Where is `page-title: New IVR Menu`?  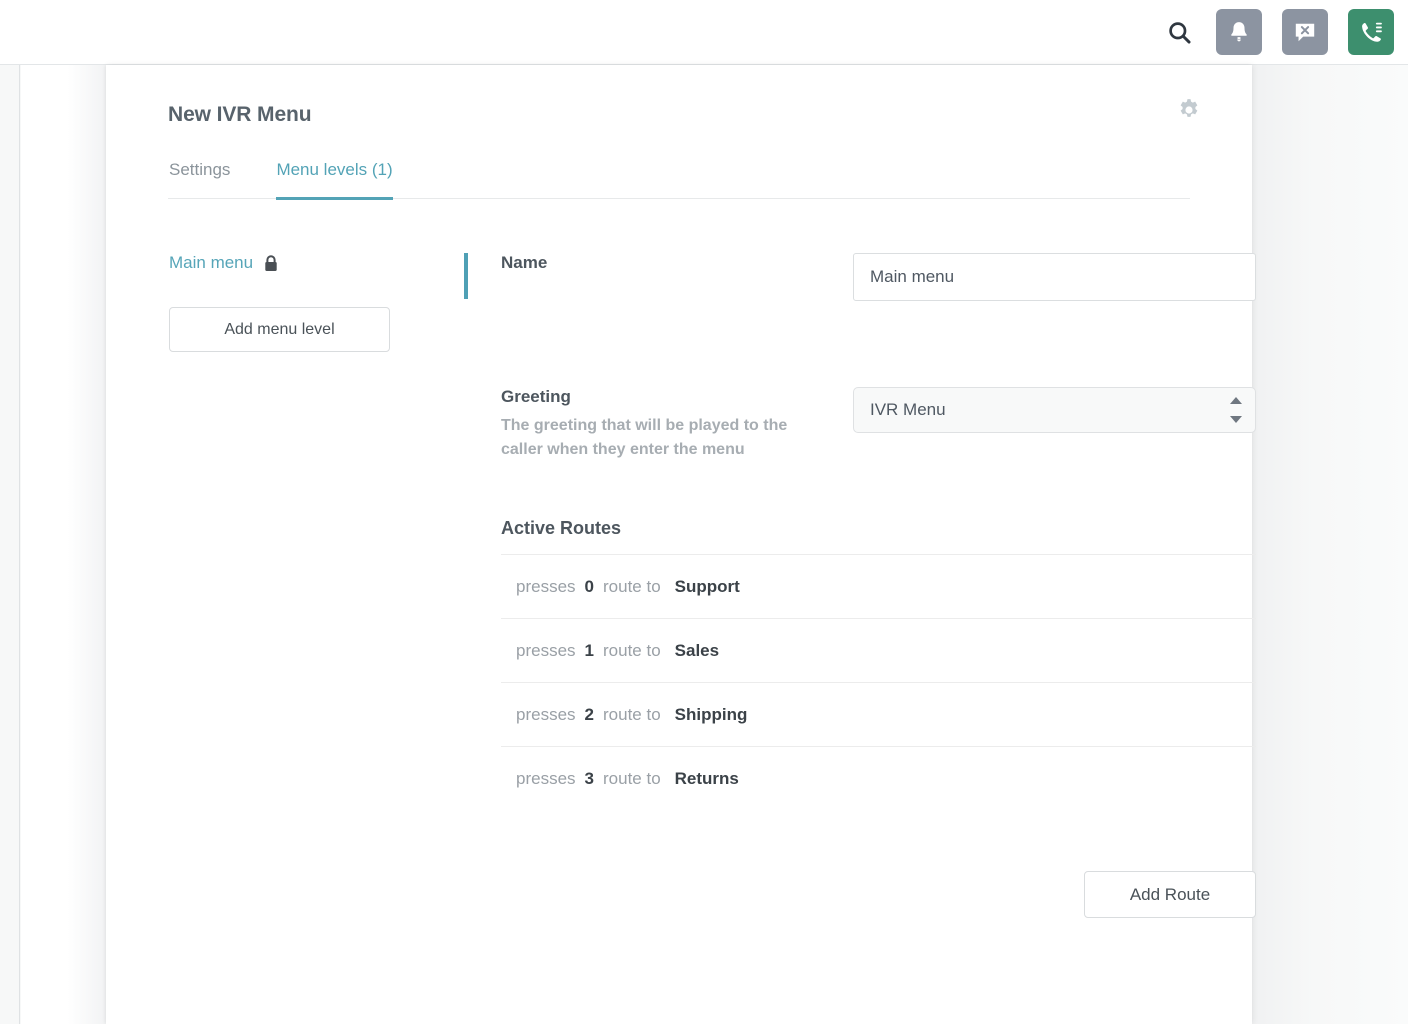
page-title: New IVR Menu is located at coordinates (240, 114).